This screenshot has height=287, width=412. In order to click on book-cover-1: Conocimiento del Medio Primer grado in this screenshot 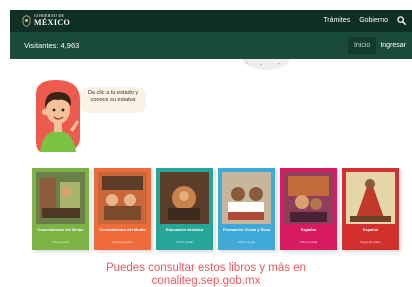, I will do `click(62, 209)`.